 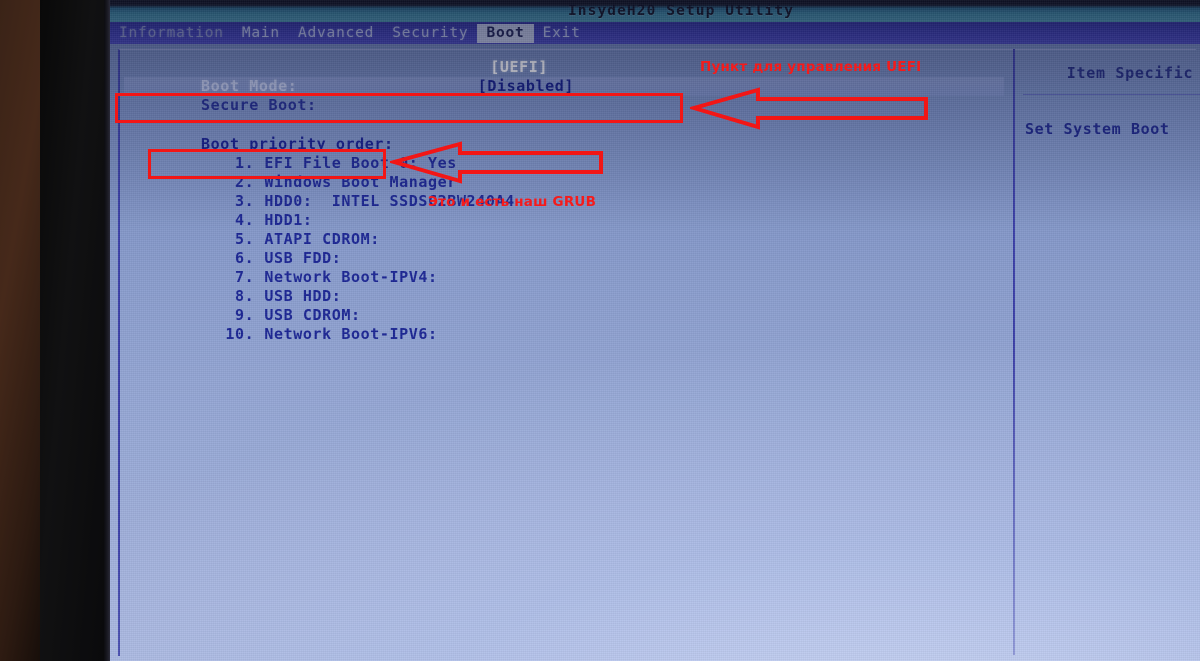 What do you see at coordinates (1130, 73) in the screenshot?
I see `help-pane-title: Item Specific` at bounding box center [1130, 73].